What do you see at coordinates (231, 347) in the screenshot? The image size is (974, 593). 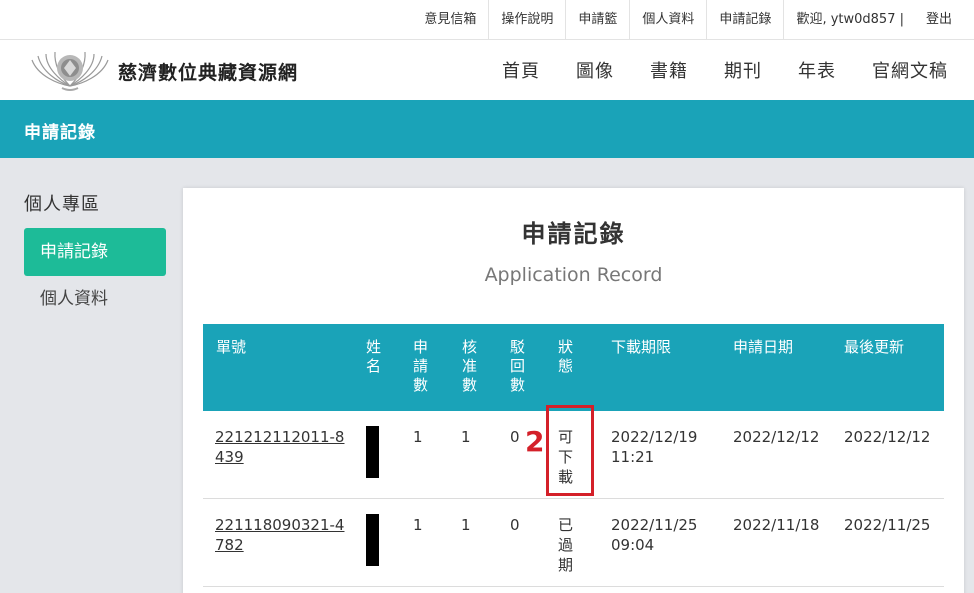 I see `header-order-no: 單號` at bounding box center [231, 347].